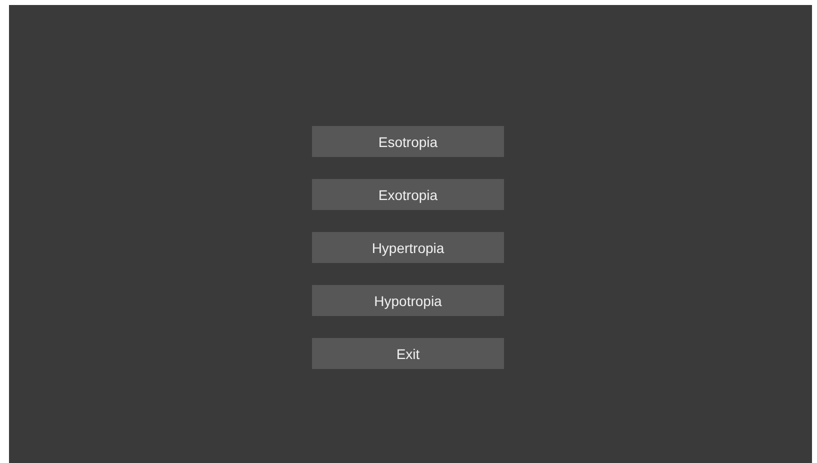 The width and height of the screenshot is (817, 463). Describe the element at coordinates (408, 300) in the screenshot. I see `menu-button: Hypotropia` at that location.